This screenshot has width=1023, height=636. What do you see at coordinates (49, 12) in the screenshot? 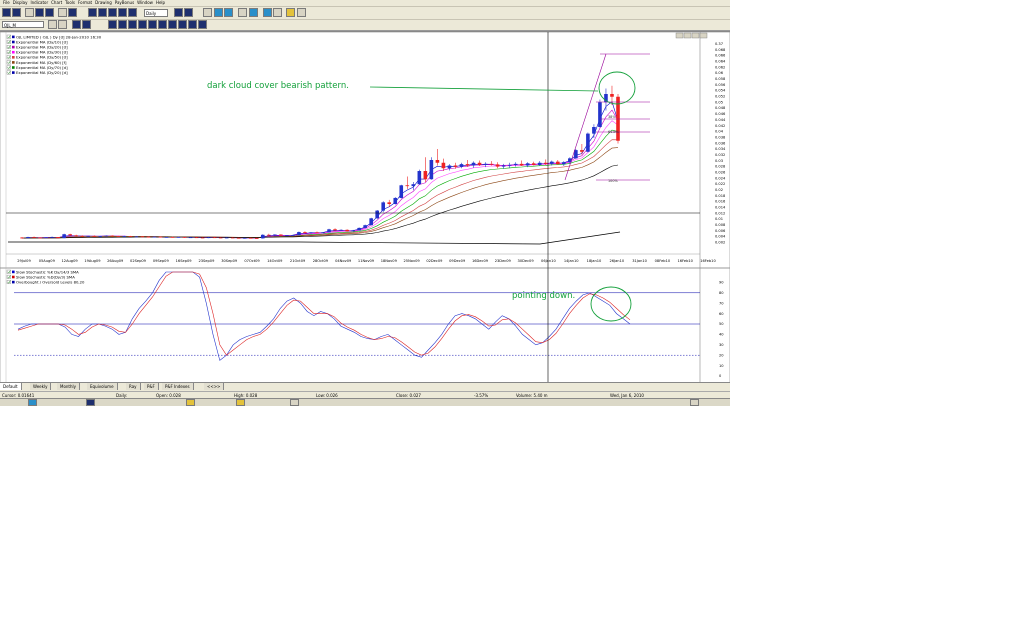
I see `chart-icon` at bounding box center [49, 12].